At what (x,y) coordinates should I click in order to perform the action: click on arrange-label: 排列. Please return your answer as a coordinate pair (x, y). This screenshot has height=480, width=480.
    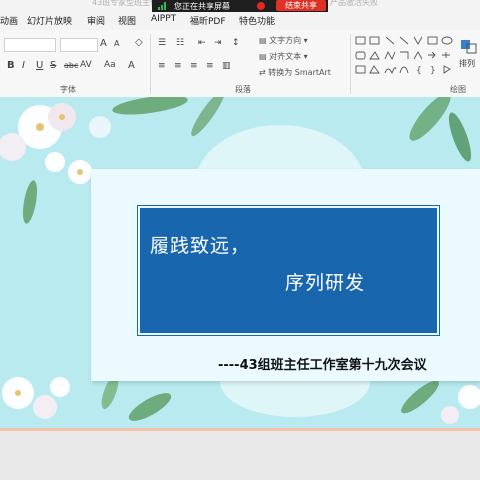
    Looking at the image, I should click on (467, 63).